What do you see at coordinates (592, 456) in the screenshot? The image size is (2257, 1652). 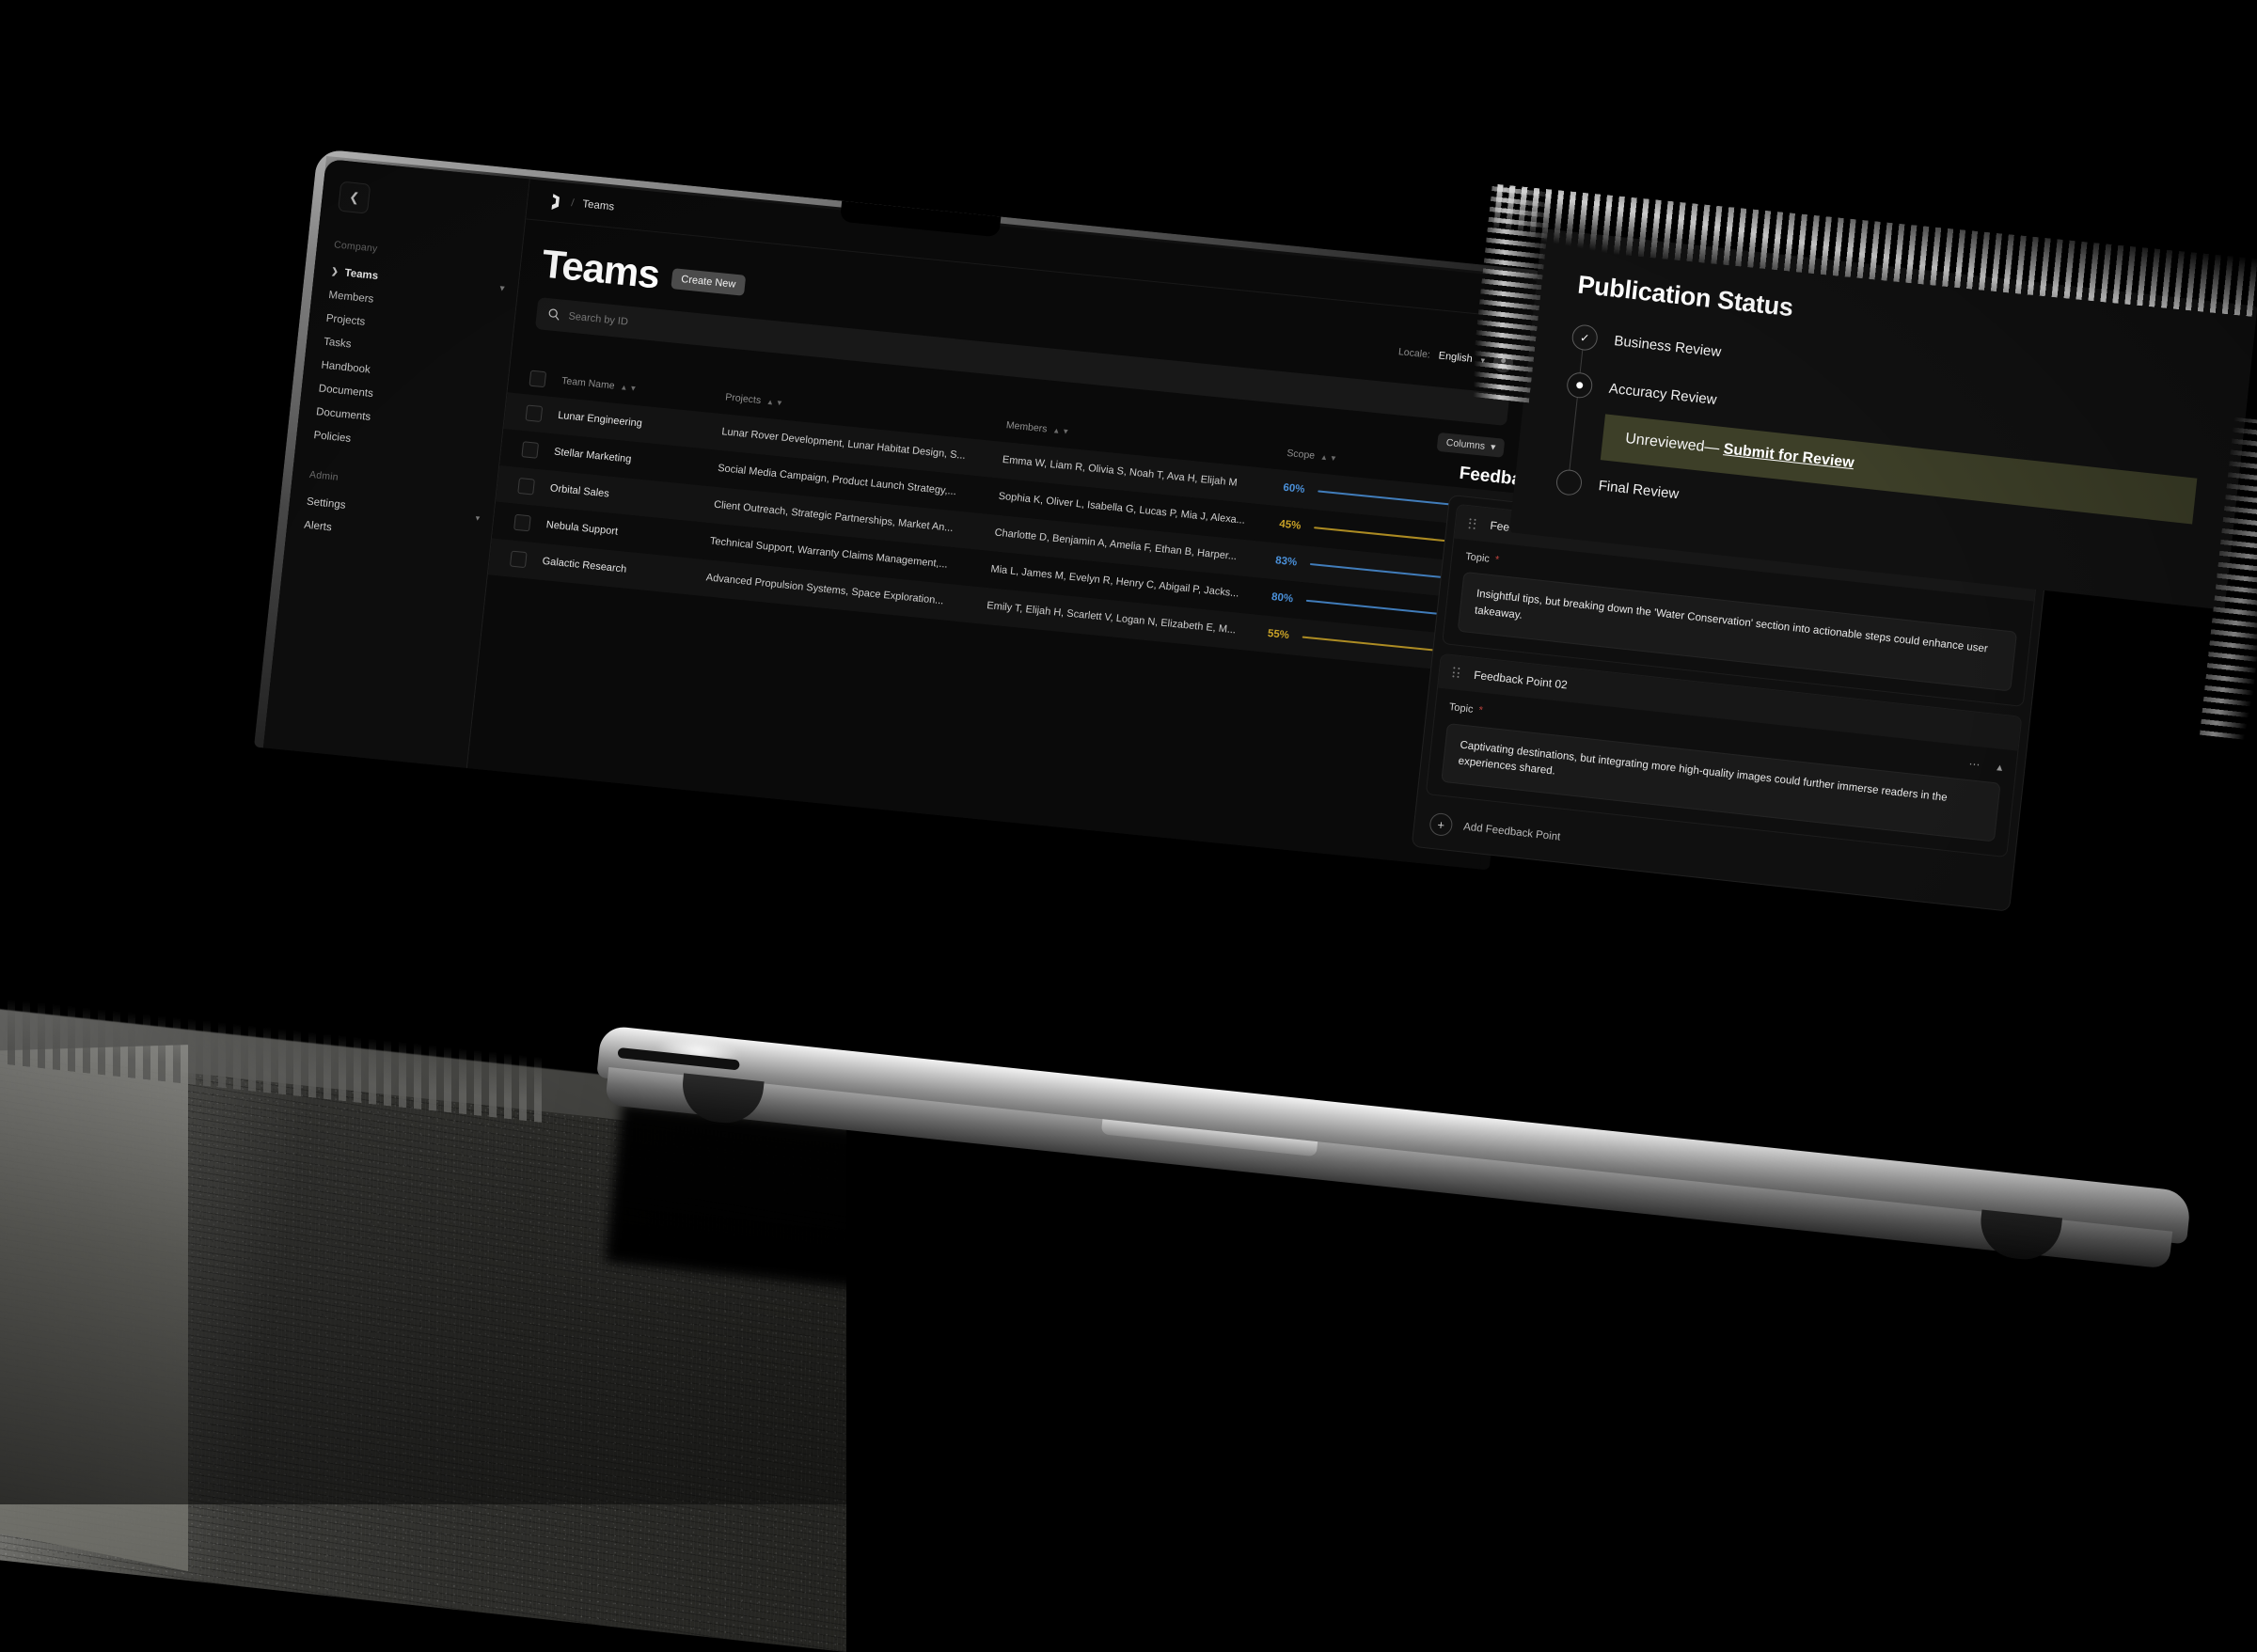 I see `cell-team-name: Stellar Marketing` at bounding box center [592, 456].